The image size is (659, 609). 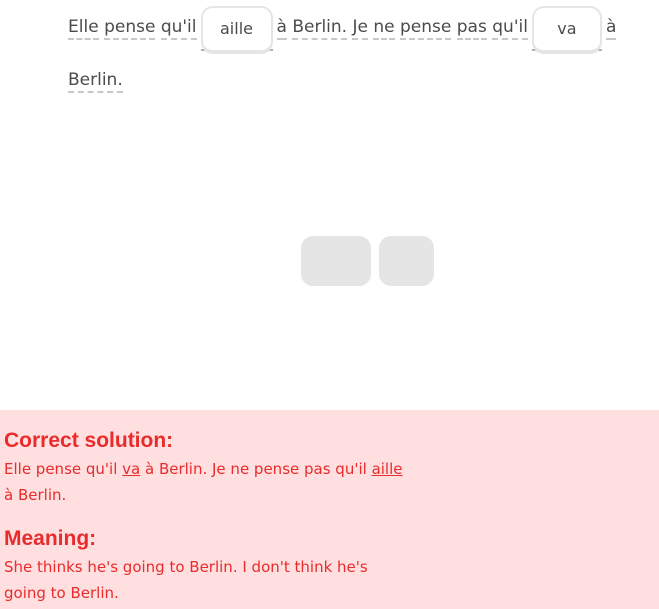 What do you see at coordinates (360, 28) in the screenshot?
I see `word-token: Je` at bounding box center [360, 28].